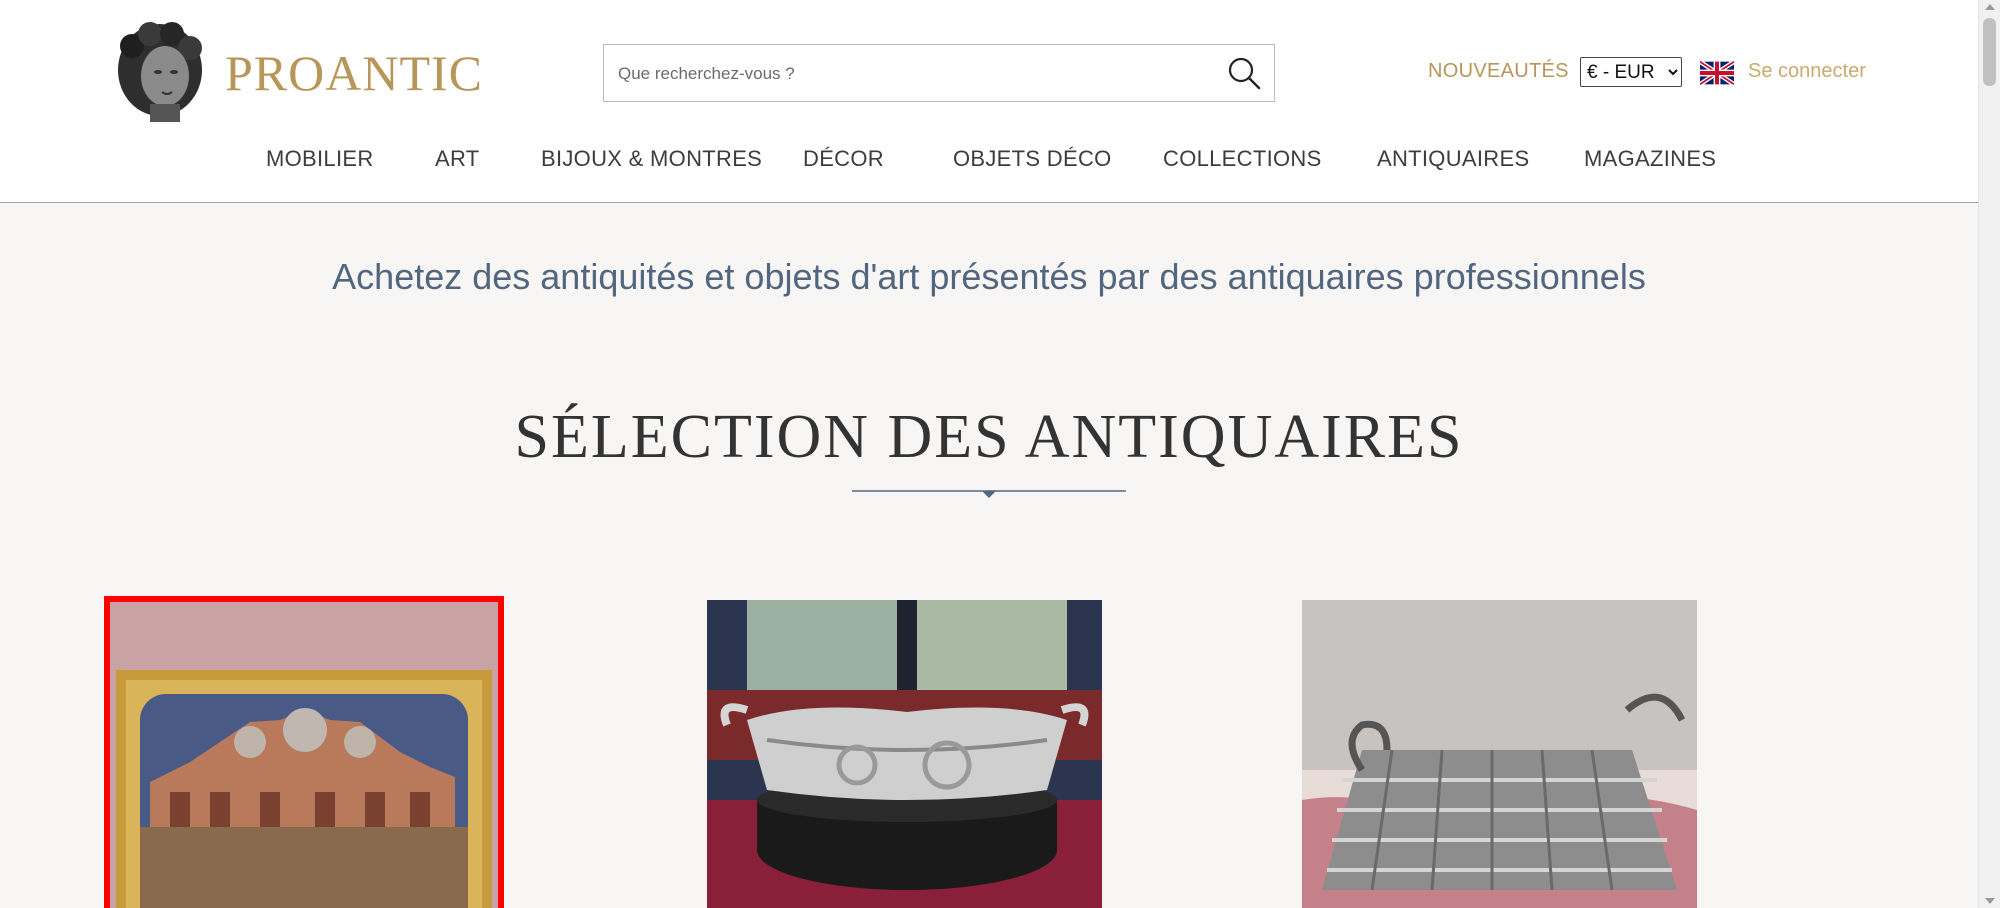 This screenshot has height=908, width=2000. I want to click on login-link: Se connecter, so click(1807, 71).